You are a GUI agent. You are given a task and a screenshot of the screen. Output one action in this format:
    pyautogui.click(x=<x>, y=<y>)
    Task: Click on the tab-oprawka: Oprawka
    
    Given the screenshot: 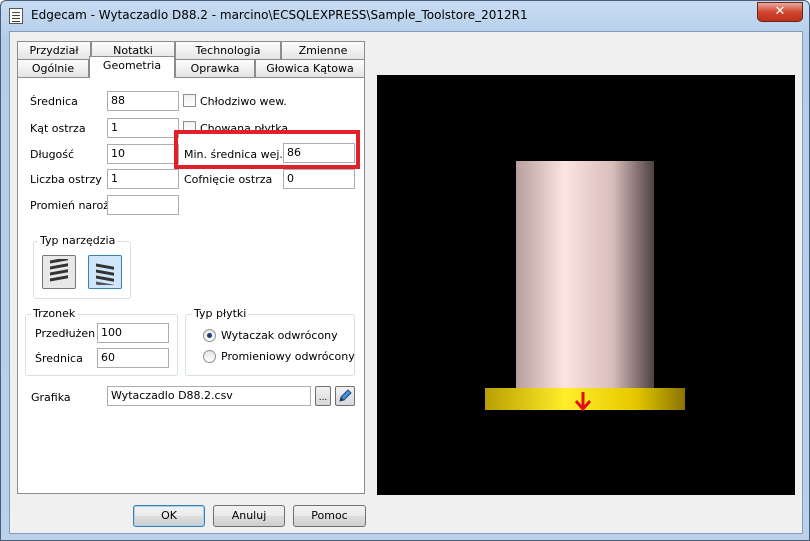 What is the action you would take?
    pyautogui.click(x=215, y=68)
    